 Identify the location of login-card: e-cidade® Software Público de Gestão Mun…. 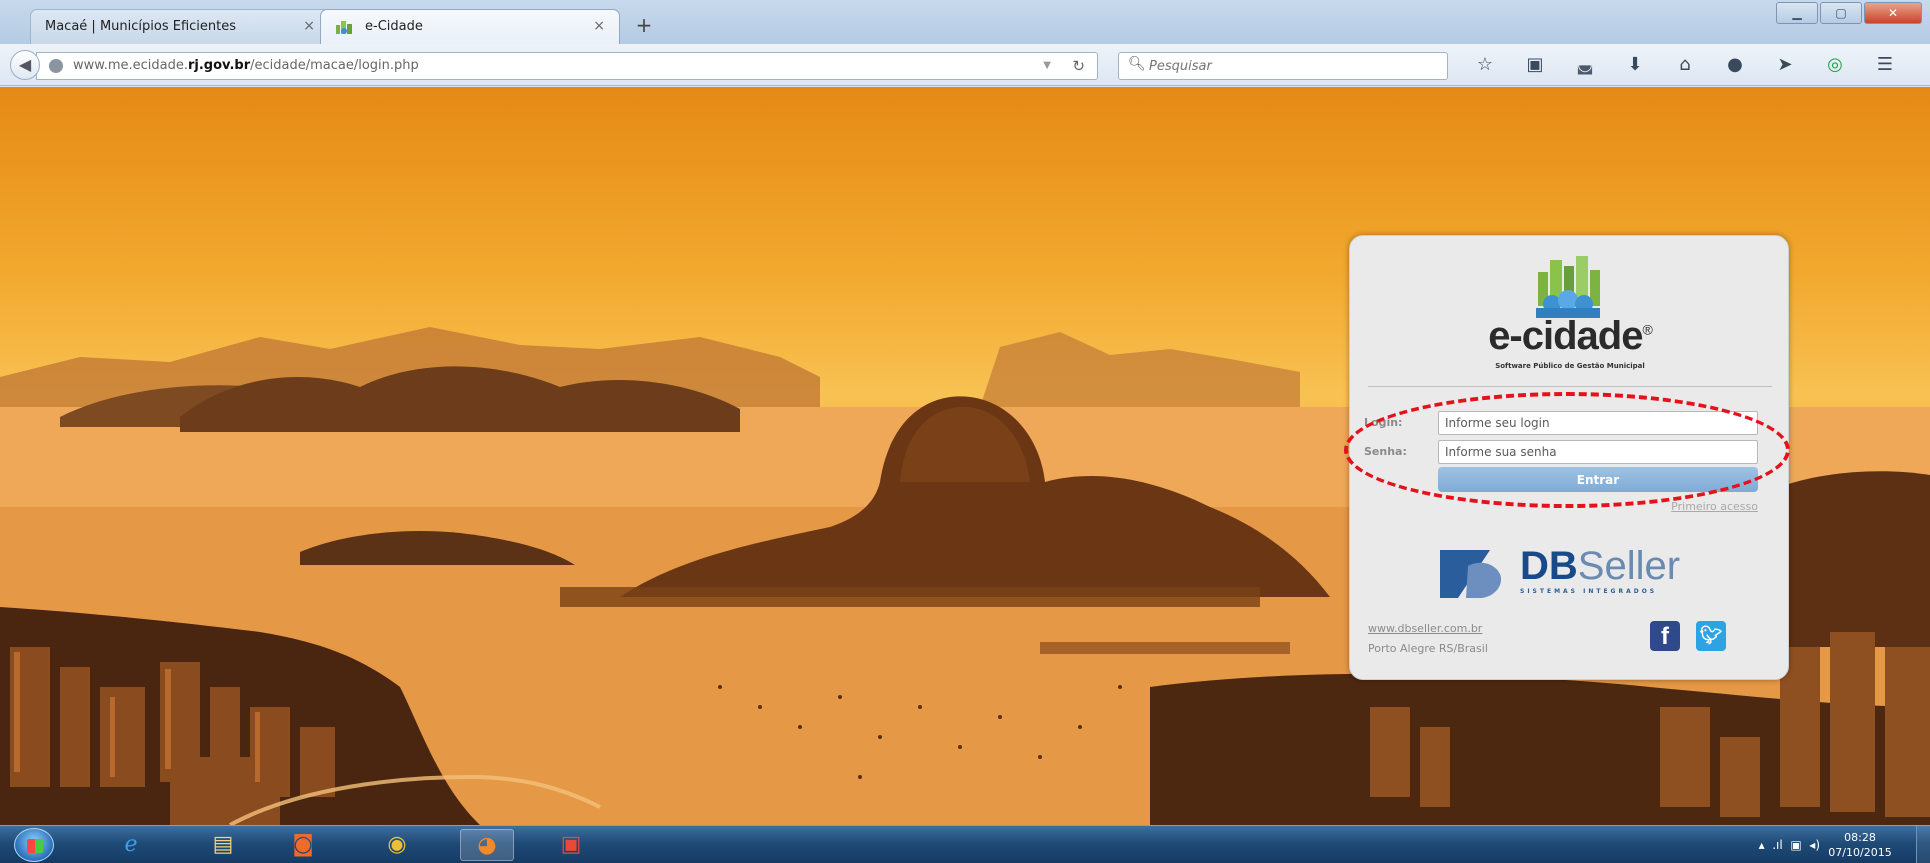
(1569, 457).